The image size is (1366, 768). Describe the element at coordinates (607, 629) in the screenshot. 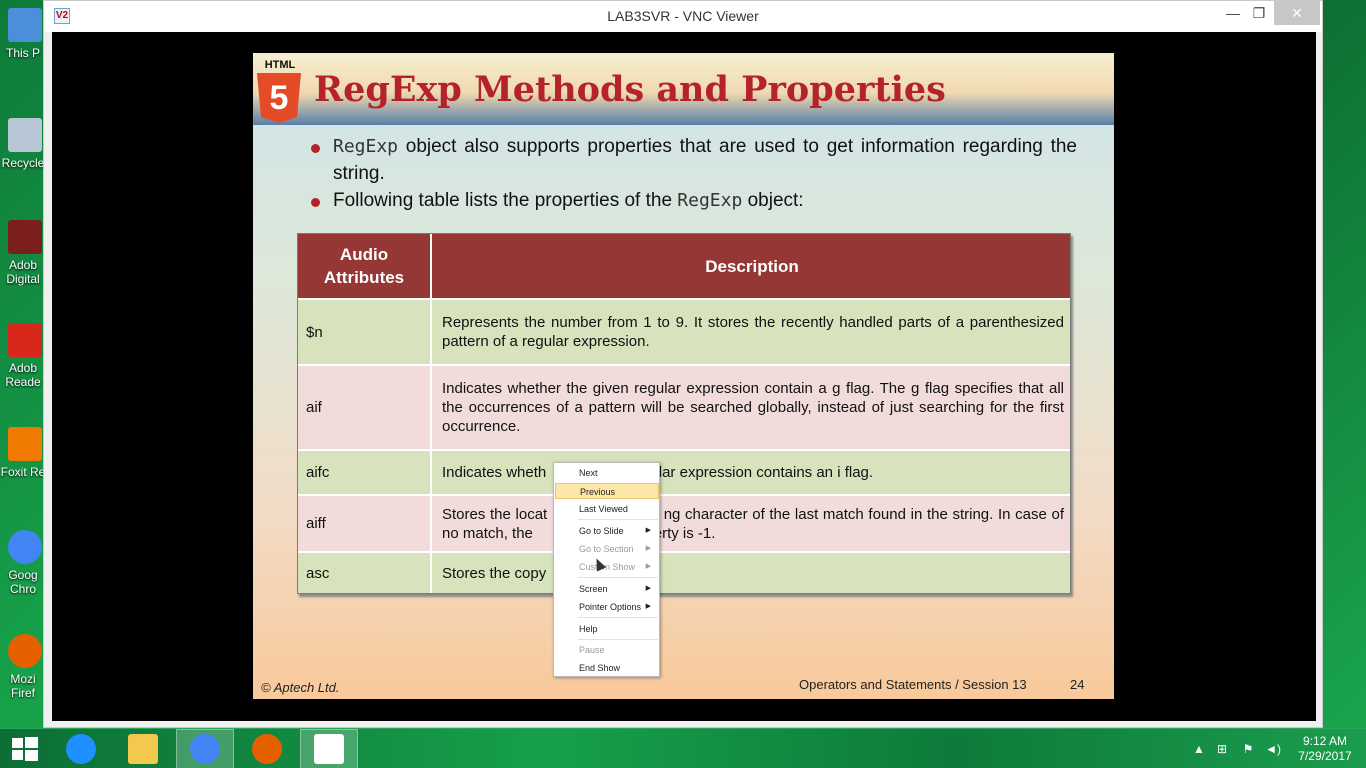

I see `menu-item-help: Help` at that location.